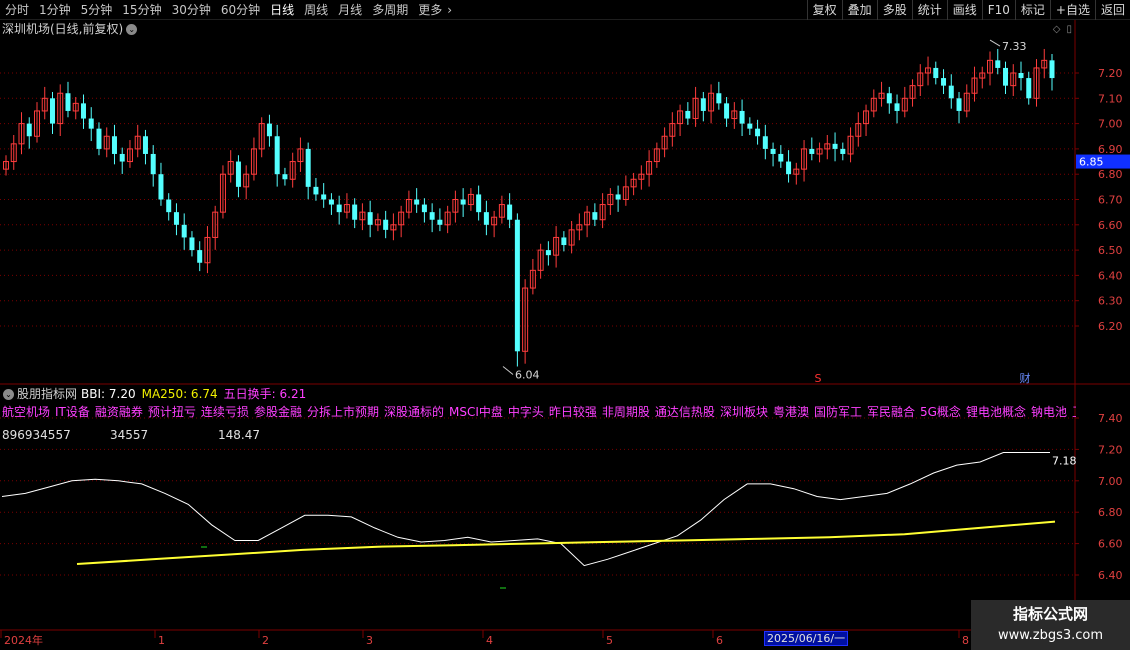  Describe the element at coordinates (369, 640) in the screenshot. I see `time-axis-label: 3` at that location.